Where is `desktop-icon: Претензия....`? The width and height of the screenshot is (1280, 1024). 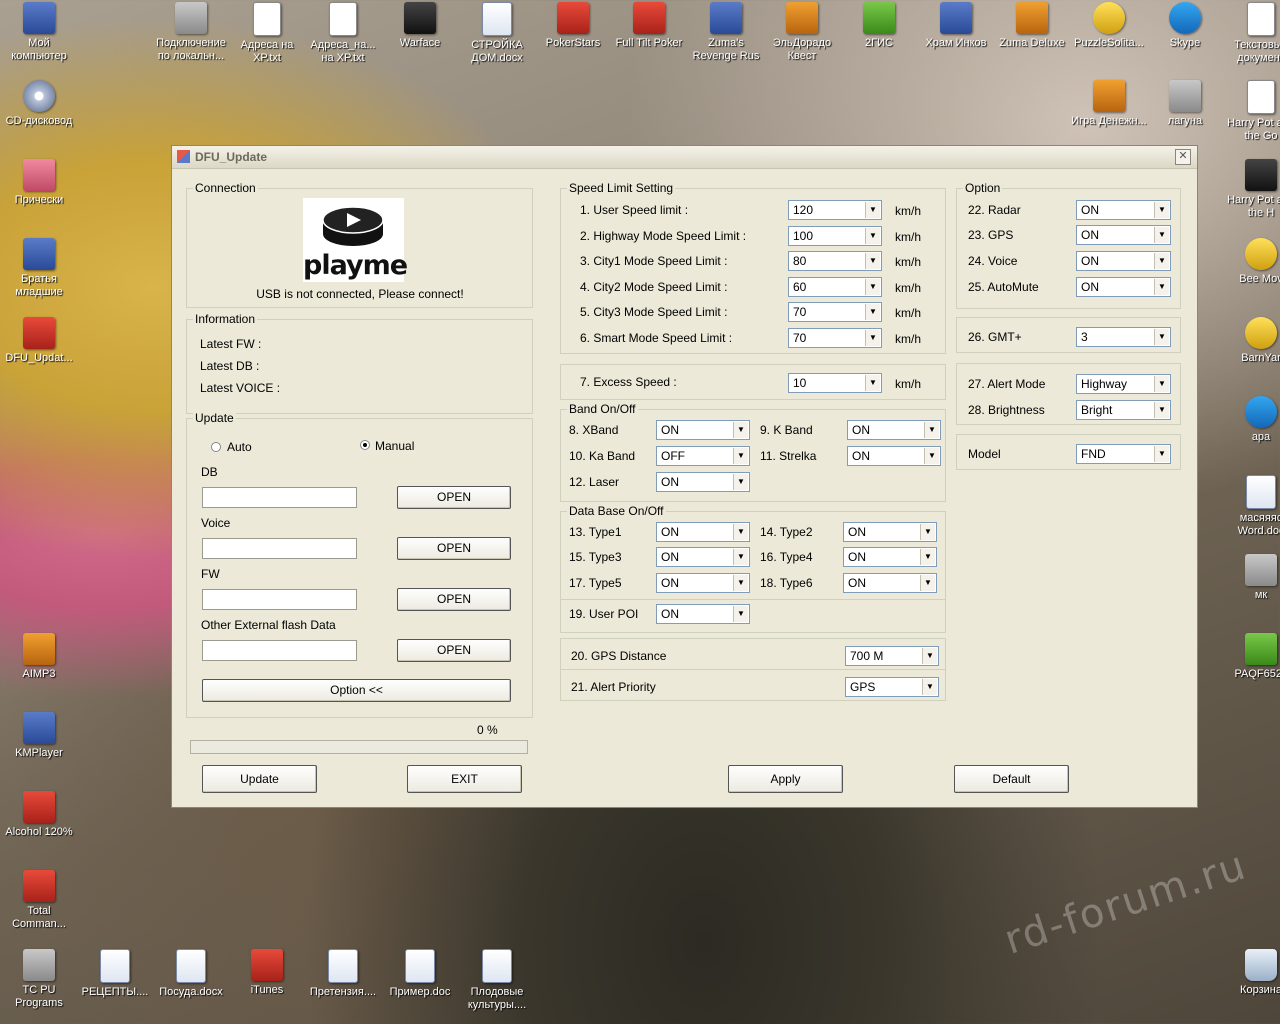 desktop-icon: Претензия.... is located at coordinates (343, 974).